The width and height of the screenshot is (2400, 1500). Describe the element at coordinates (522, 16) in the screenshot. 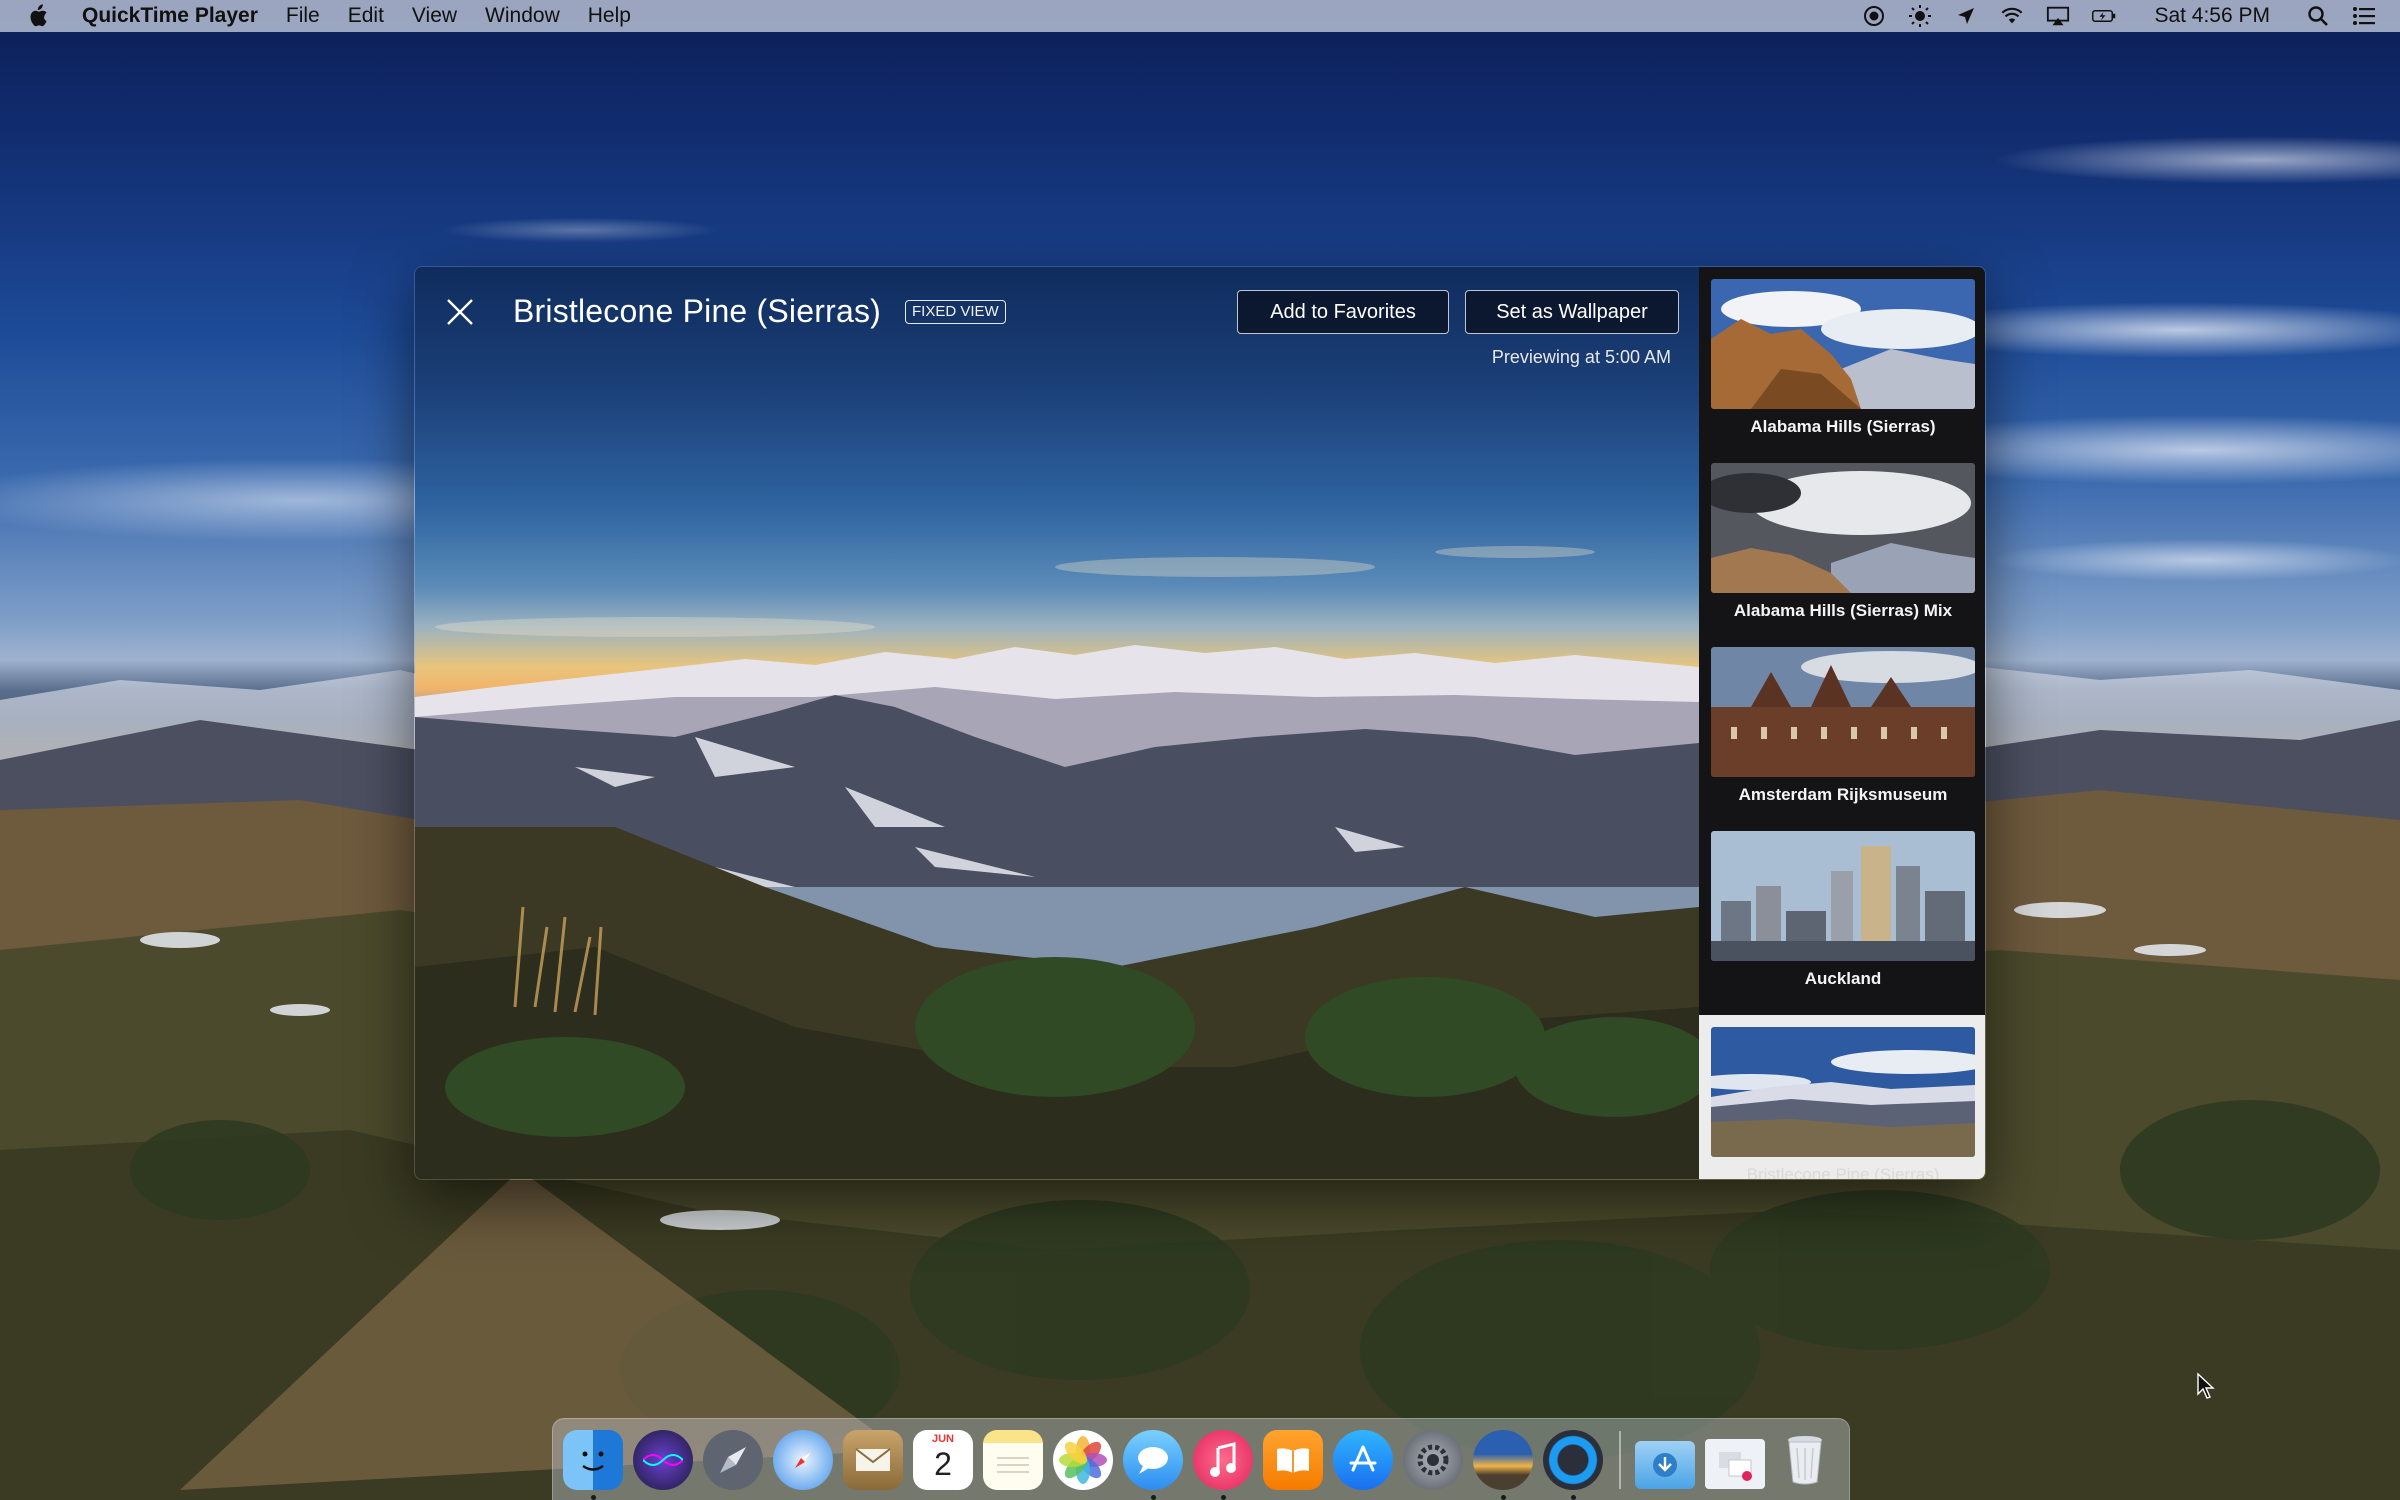

I see `menu-window: Window` at that location.